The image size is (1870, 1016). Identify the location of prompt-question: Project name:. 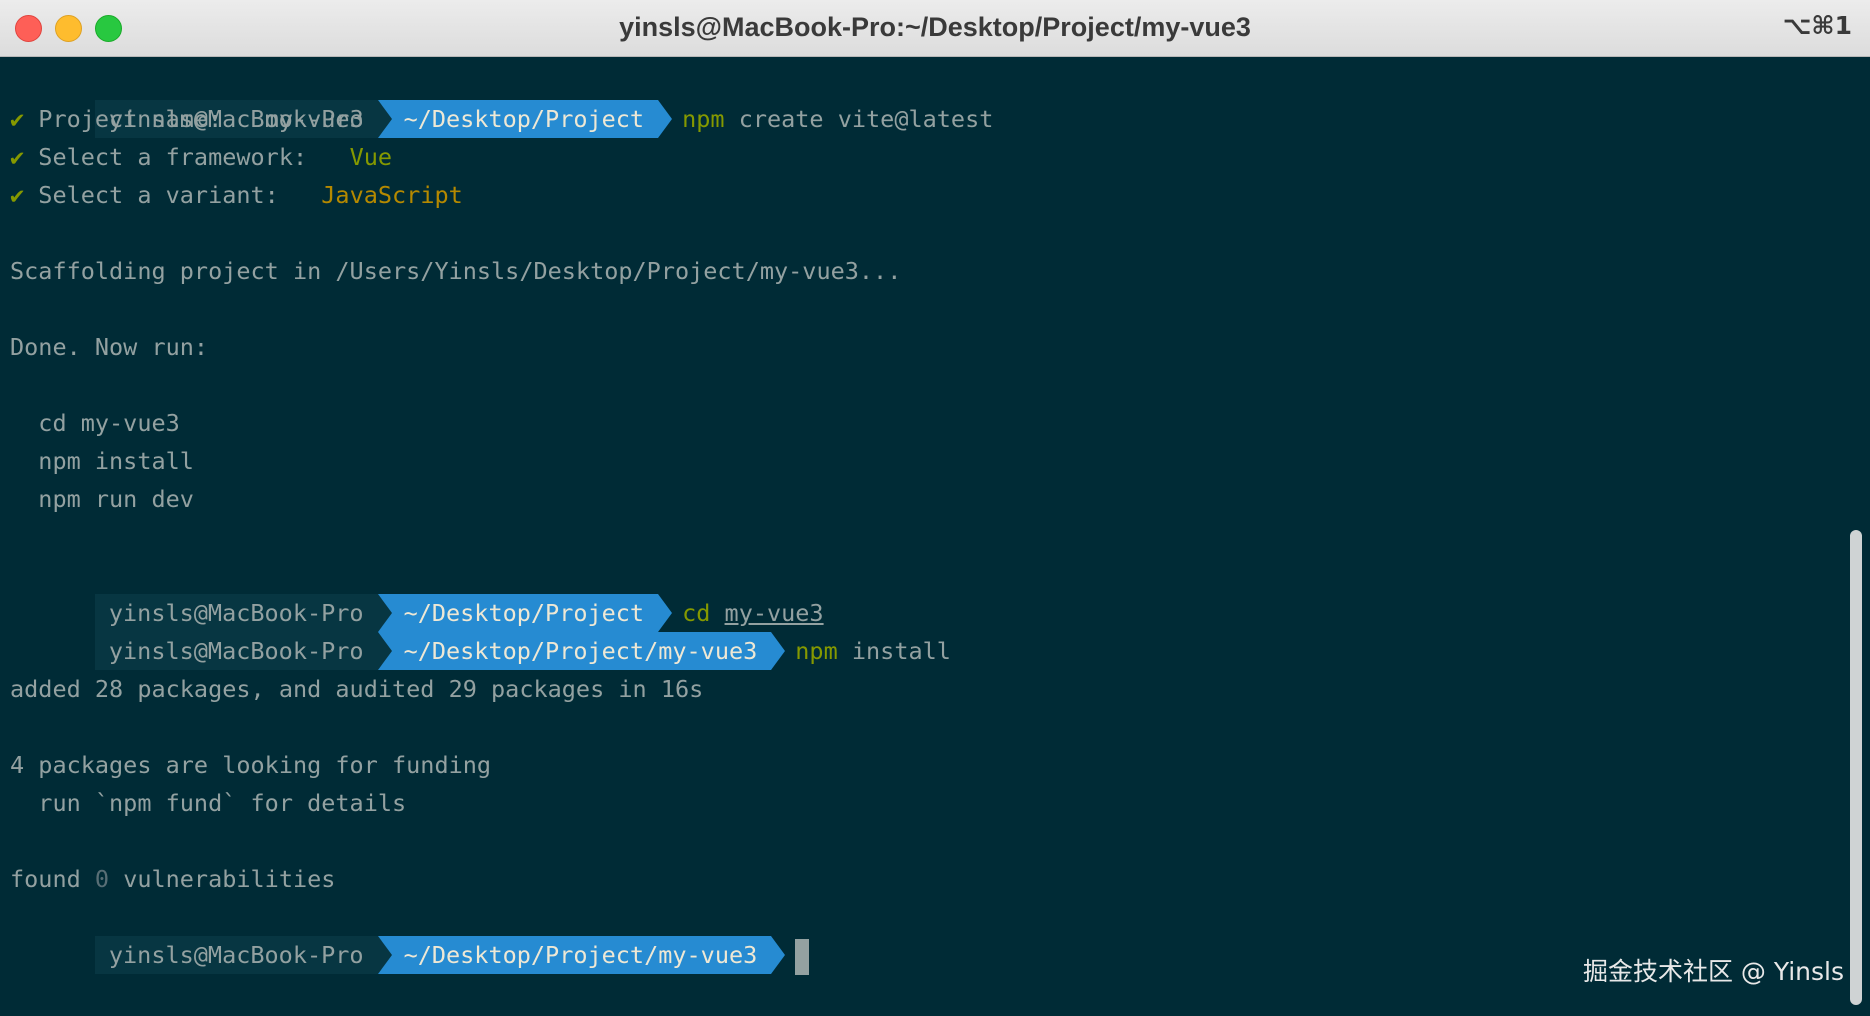
(144, 119).